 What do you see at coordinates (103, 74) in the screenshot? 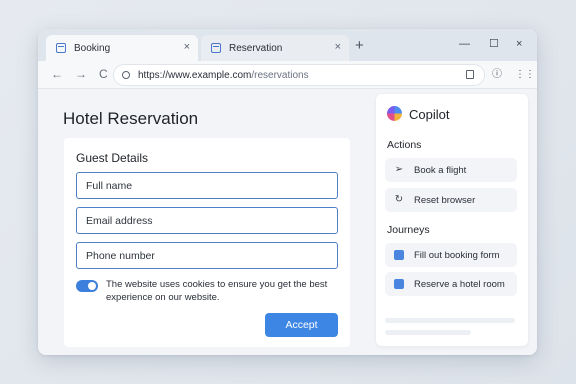
I see `reload-button: C` at bounding box center [103, 74].